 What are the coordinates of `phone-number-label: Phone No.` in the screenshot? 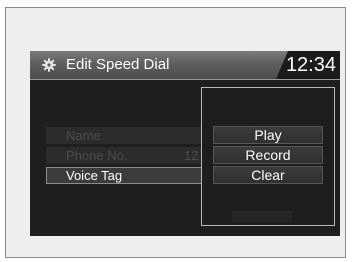 It's located at (97, 155).